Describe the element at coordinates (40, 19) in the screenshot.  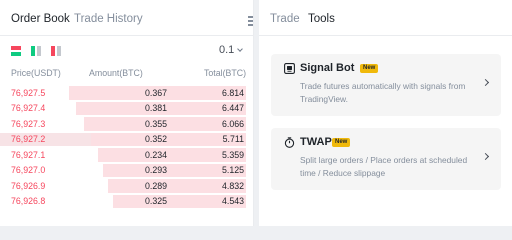
I see `tab-order-book: Order Book` at that location.